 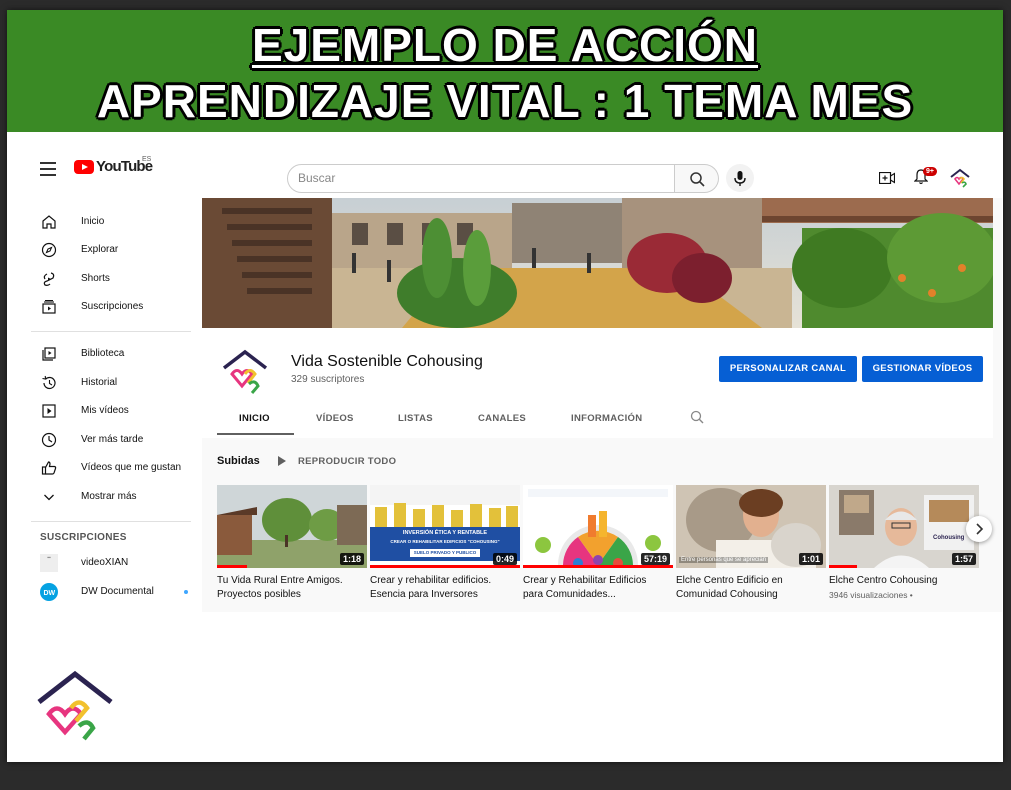 I want to click on sidebar-item-shorts: Shorts, so click(x=113, y=279).